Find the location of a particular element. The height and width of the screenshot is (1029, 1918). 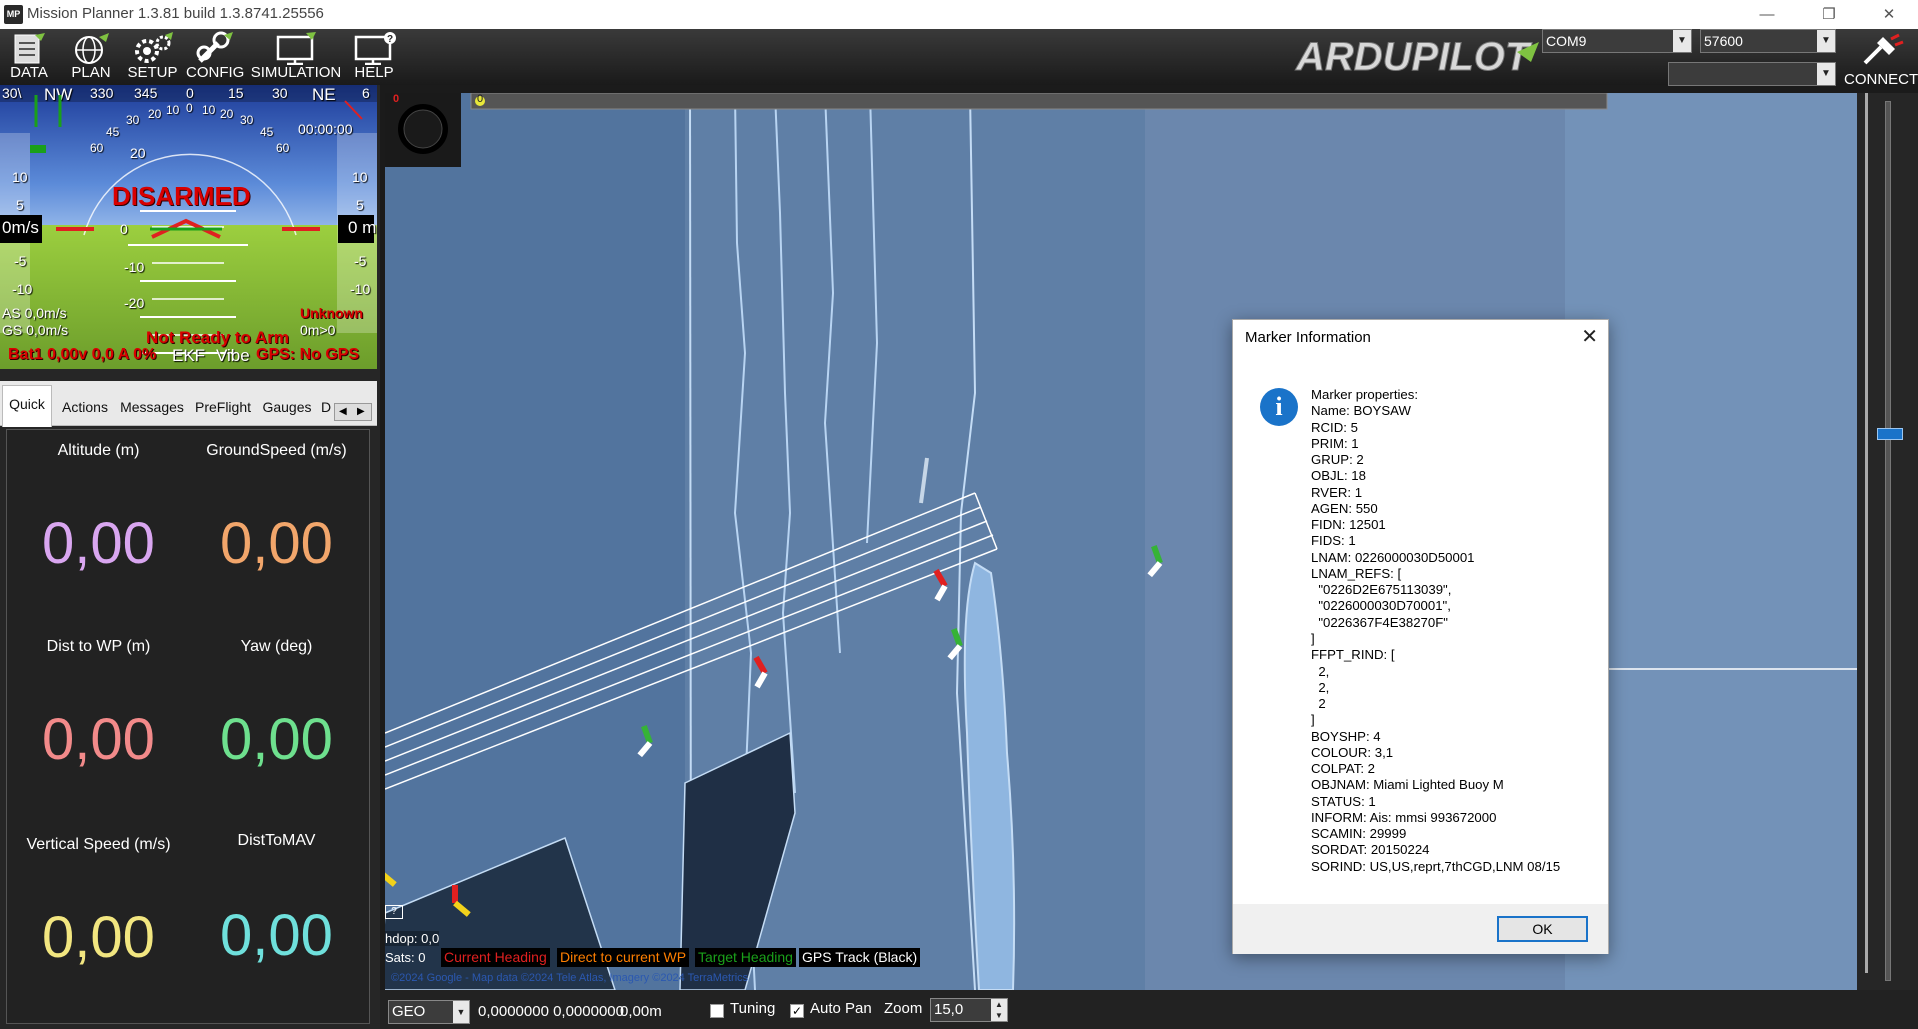

monitor-plane-icon is located at coordinates (296, 48).